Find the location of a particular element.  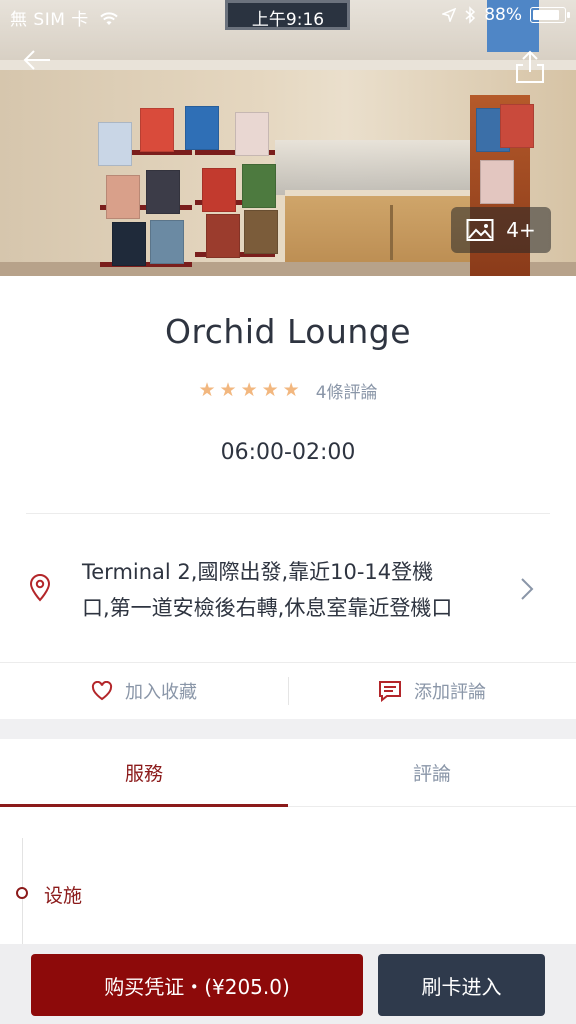

card-entry-button: 刷卡进入 is located at coordinates (461, 985).